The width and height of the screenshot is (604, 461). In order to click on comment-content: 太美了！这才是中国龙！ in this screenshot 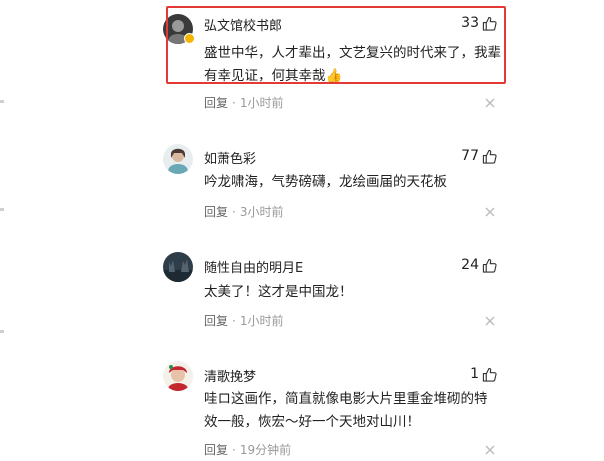, I will do `click(278, 292)`.